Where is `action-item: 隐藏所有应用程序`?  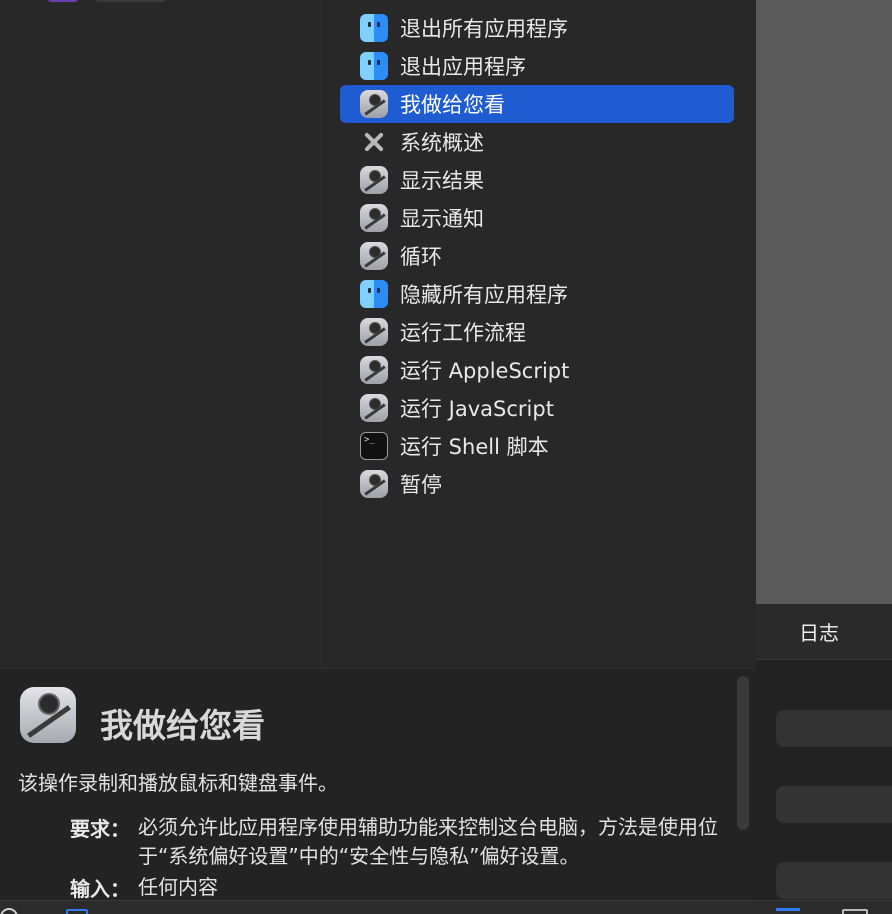
action-item: 隐藏所有应用程序 is located at coordinates (537, 294).